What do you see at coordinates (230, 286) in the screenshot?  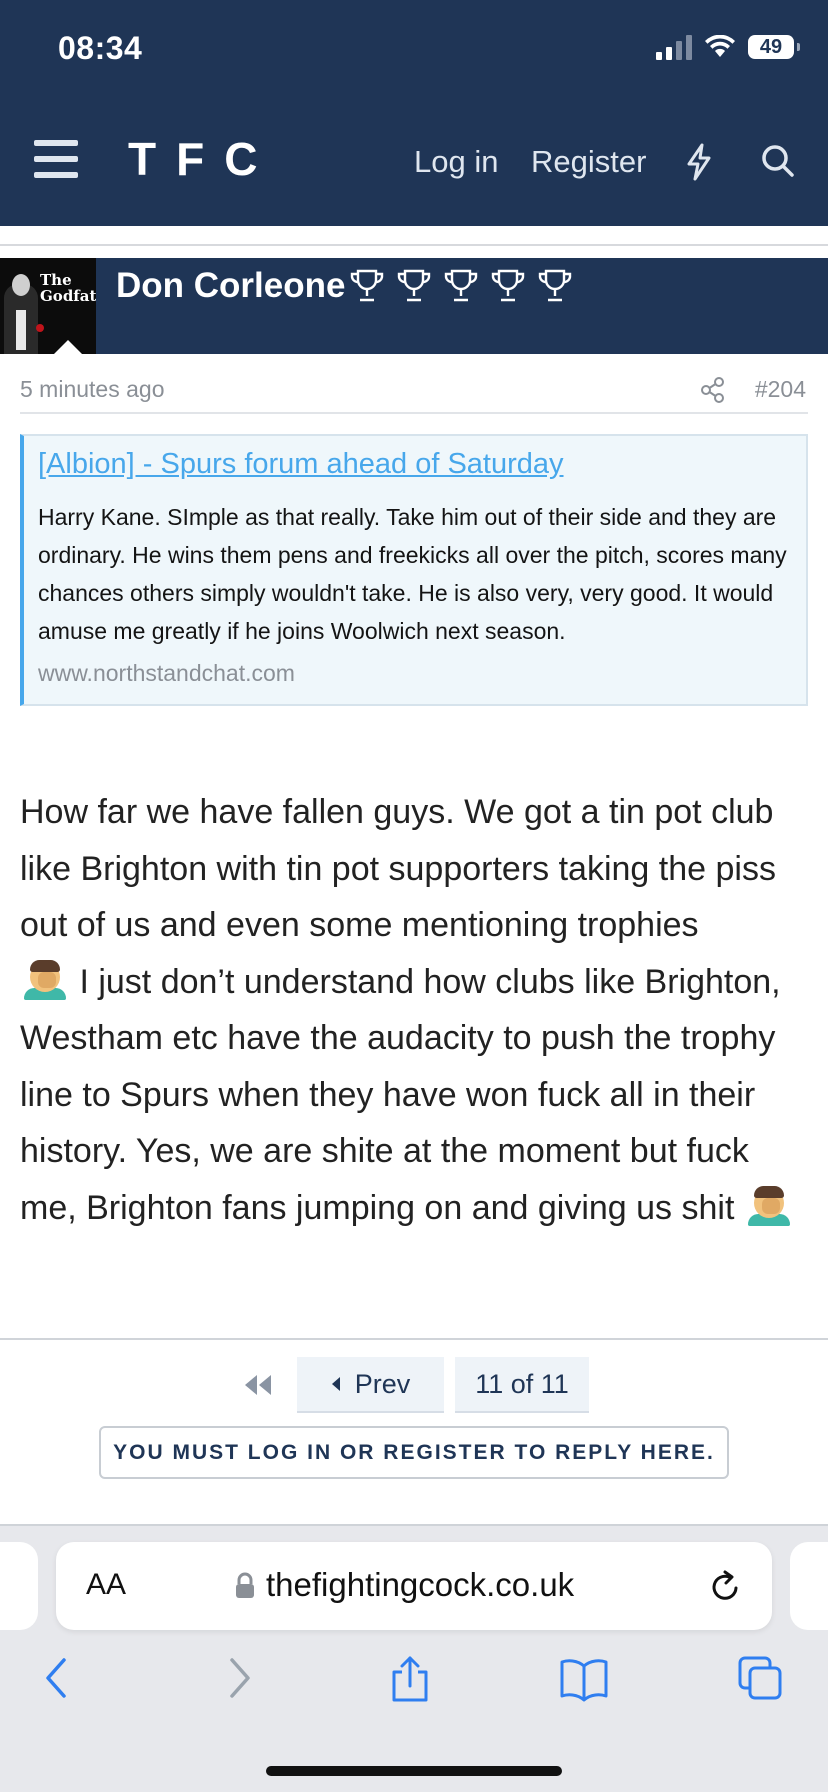 I see `post-username: Don Corleone` at bounding box center [230, 286].